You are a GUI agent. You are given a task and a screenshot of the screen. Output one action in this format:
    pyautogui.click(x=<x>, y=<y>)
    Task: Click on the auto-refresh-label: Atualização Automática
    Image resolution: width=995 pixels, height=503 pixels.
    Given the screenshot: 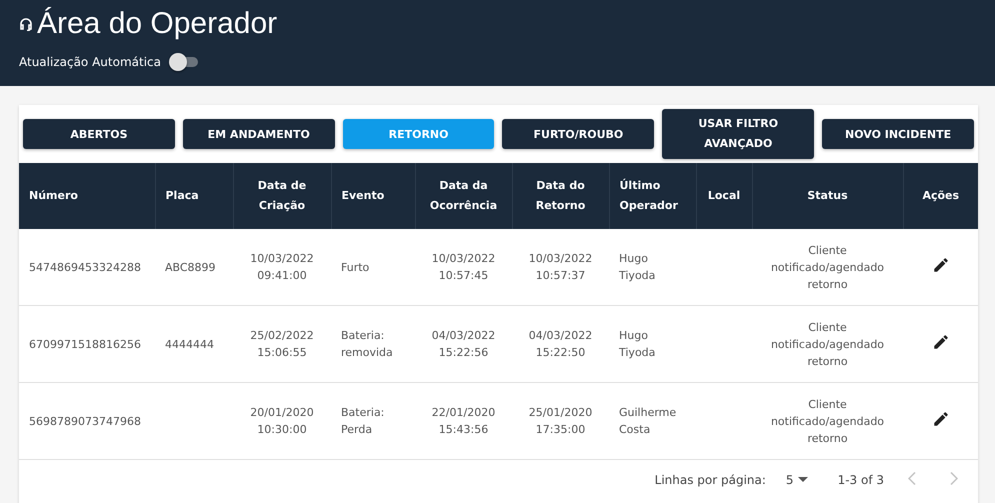 What is the action you would take?
    pyautogui.click(x=90, y=62)
    